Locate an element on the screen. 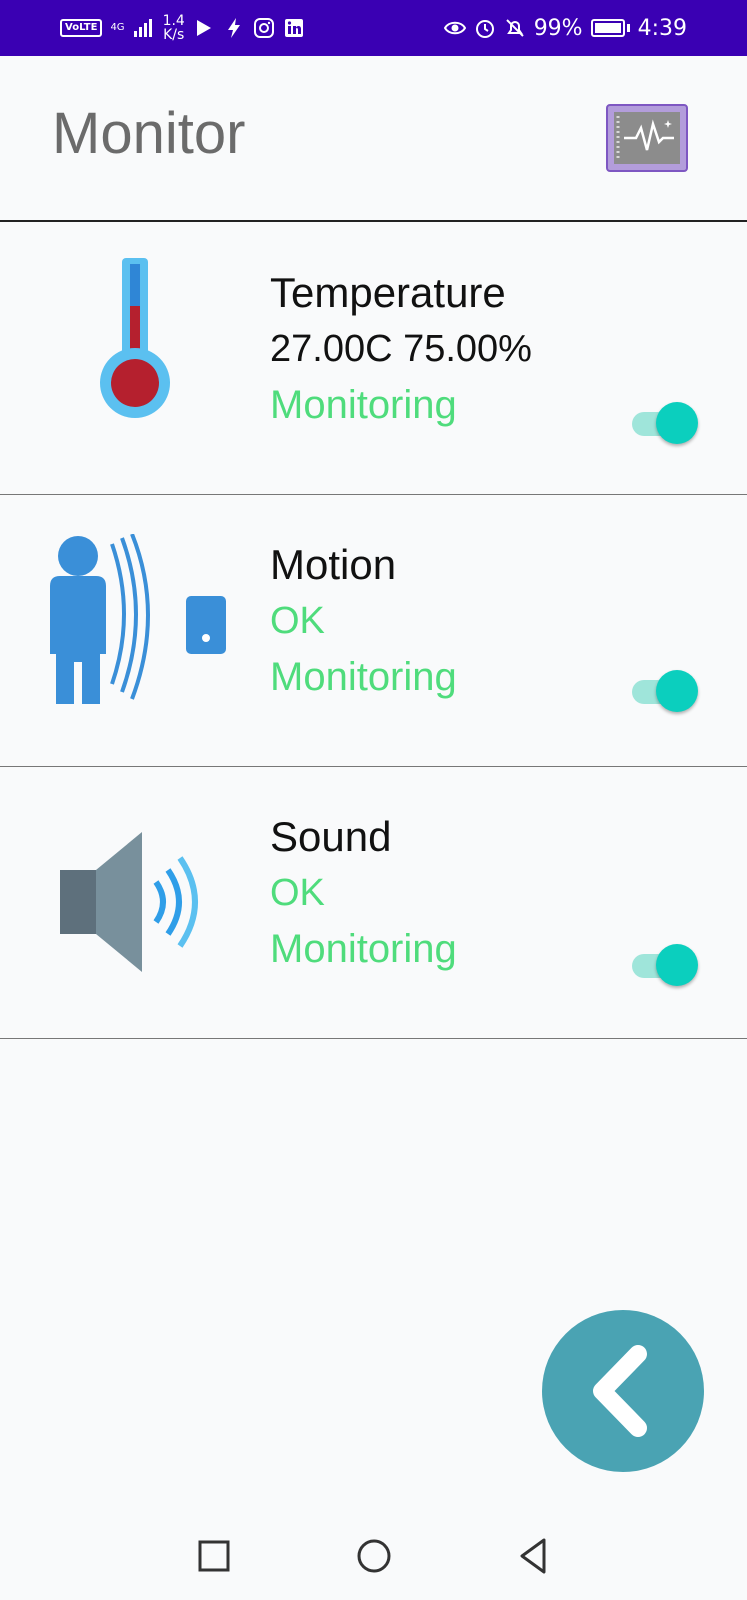 The image size is (747, 1600). home-icon is located at coordinates (374, 1556).